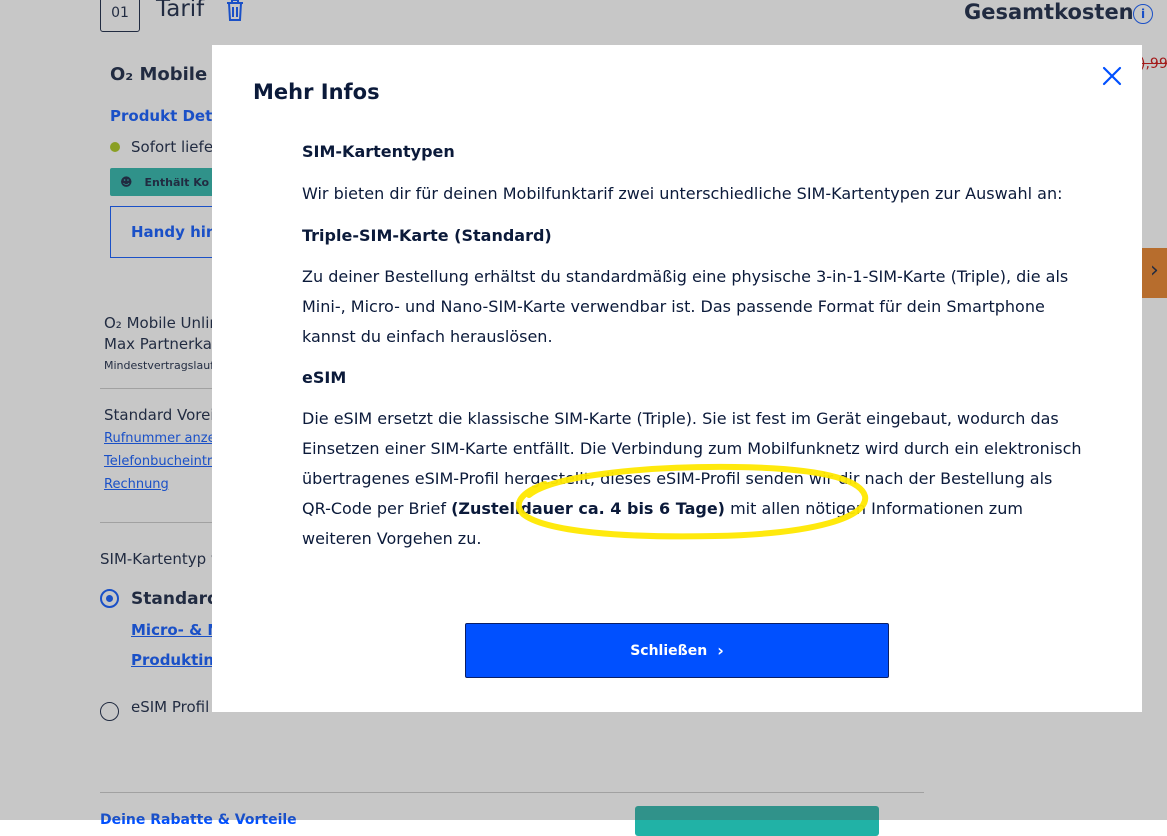 This screenshot has width=1167, height=836. Describe the element at coordinates (378, 151) in the screenshot. I see `heading-sim-types: SIM-Kartentypen` at that location.